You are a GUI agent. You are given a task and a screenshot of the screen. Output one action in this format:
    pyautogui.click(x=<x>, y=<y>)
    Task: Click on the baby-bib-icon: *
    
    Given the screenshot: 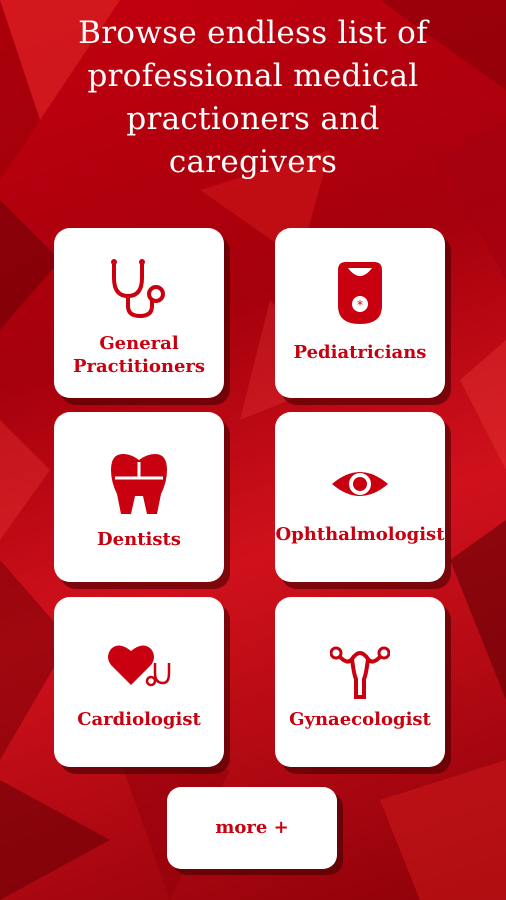 What is the action you would take?
    pyautogui.click(x=360, y=297)
    